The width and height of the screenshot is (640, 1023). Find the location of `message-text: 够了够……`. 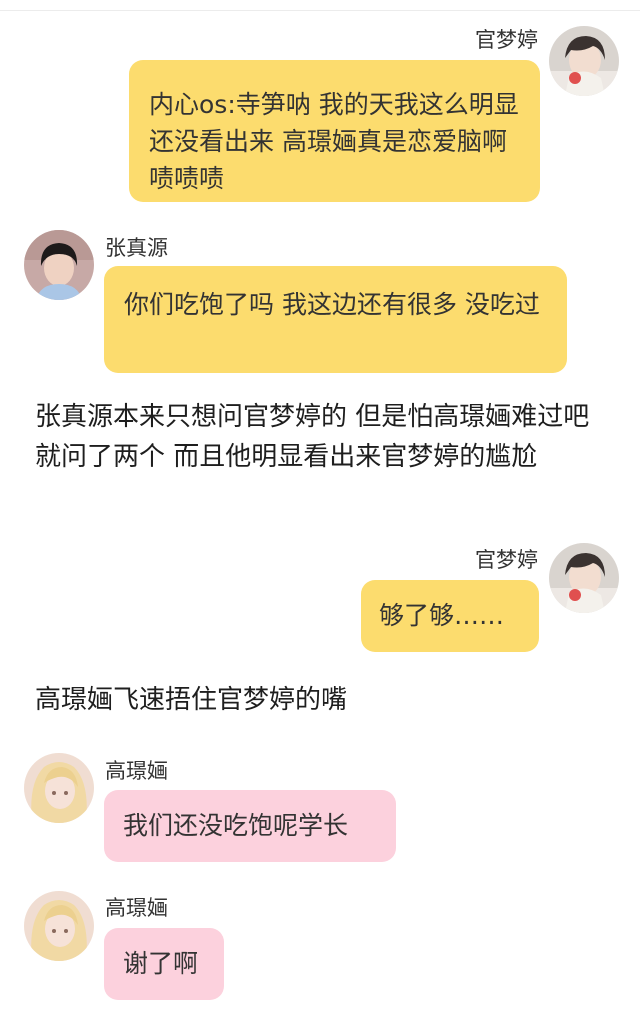

message-text: 够了够…… is located at coordinates (442, 615).